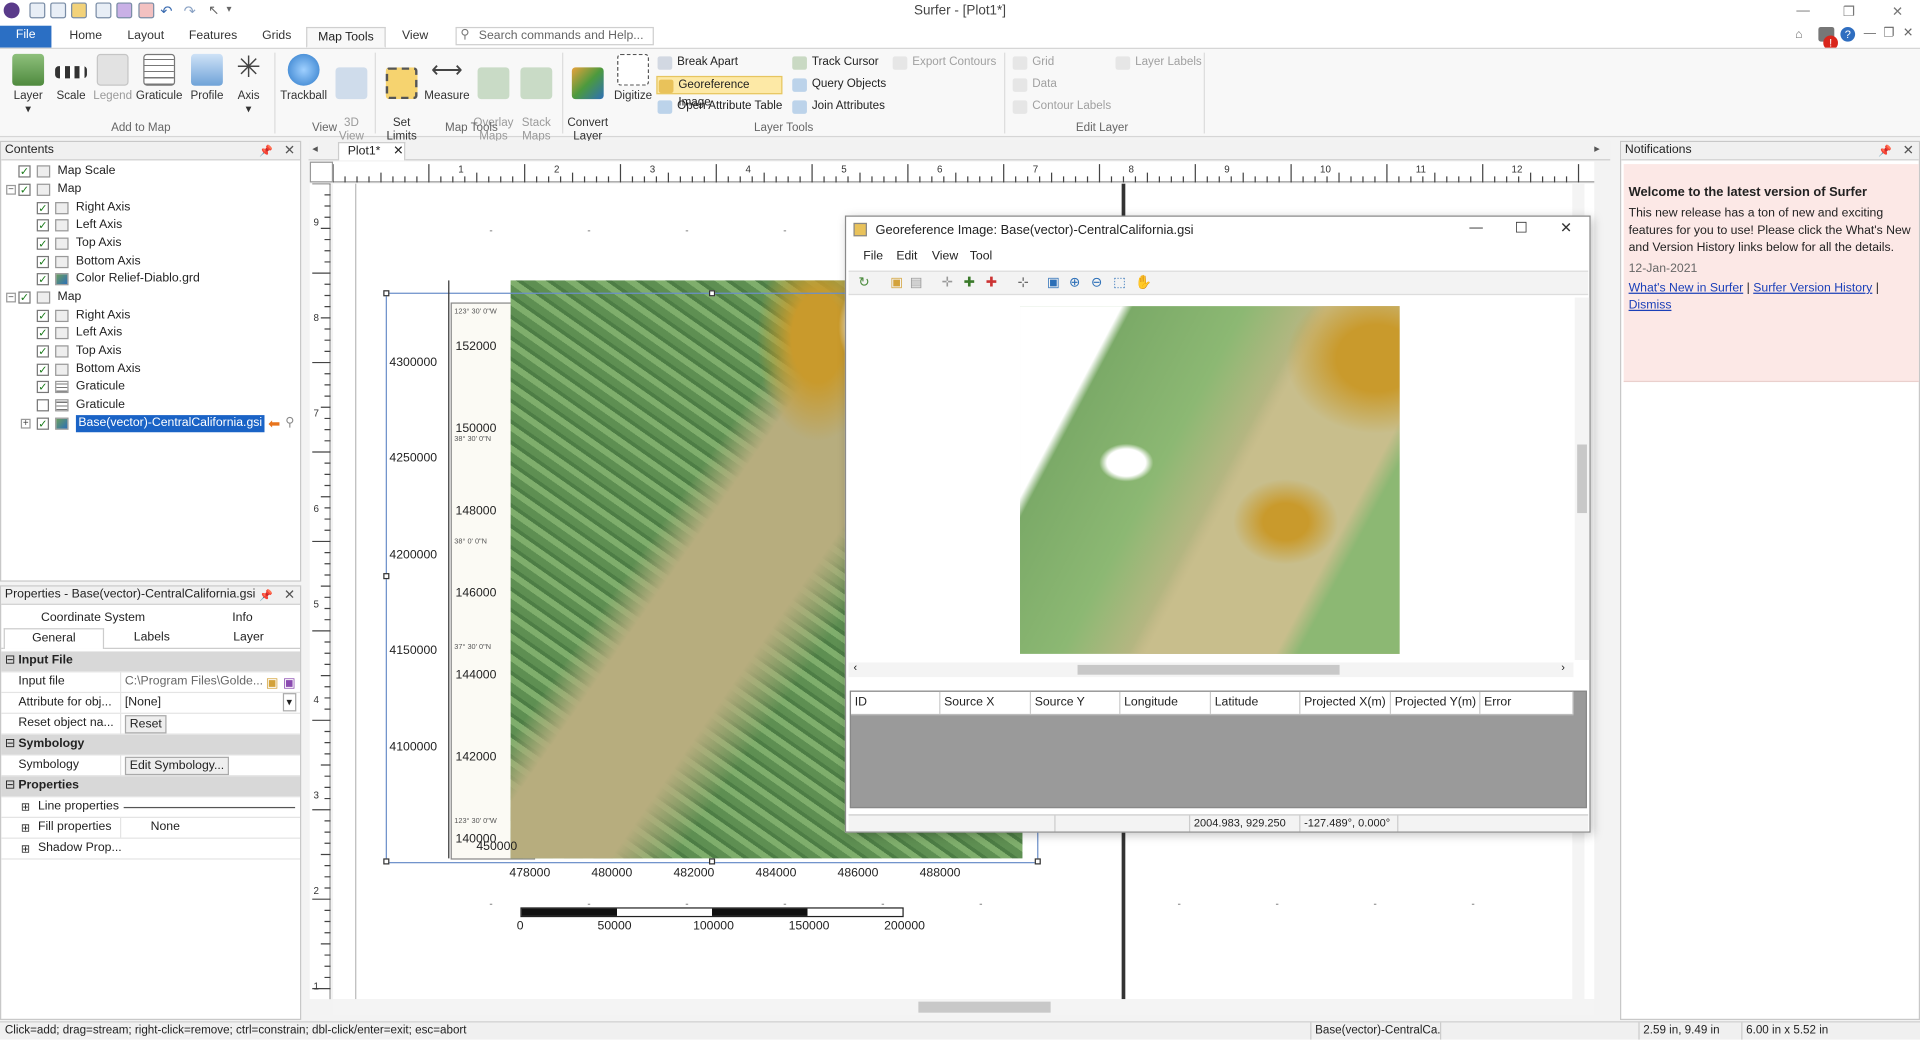 The height and width of the screenshot is (1040, 1920). I want to click on layer-button: Layer ▾, so click(28, 84).